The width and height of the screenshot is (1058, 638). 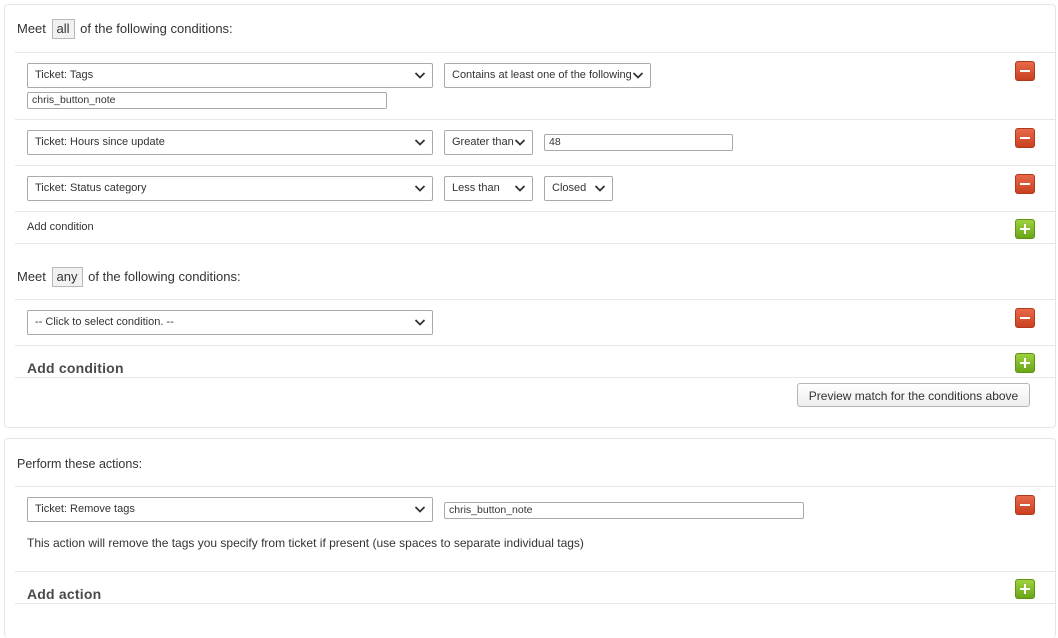 What do you see at coordinates (63, 29) in the screenshot?
I see `qualifier-all: all` at bounding box center [63, 29].